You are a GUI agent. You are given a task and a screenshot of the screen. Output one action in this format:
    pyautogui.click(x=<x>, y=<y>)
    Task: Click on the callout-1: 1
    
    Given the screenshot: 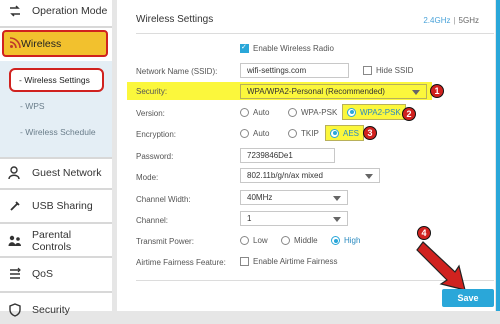 What is the action you would take?
    pyautogui.click(x=437, y=91)
    